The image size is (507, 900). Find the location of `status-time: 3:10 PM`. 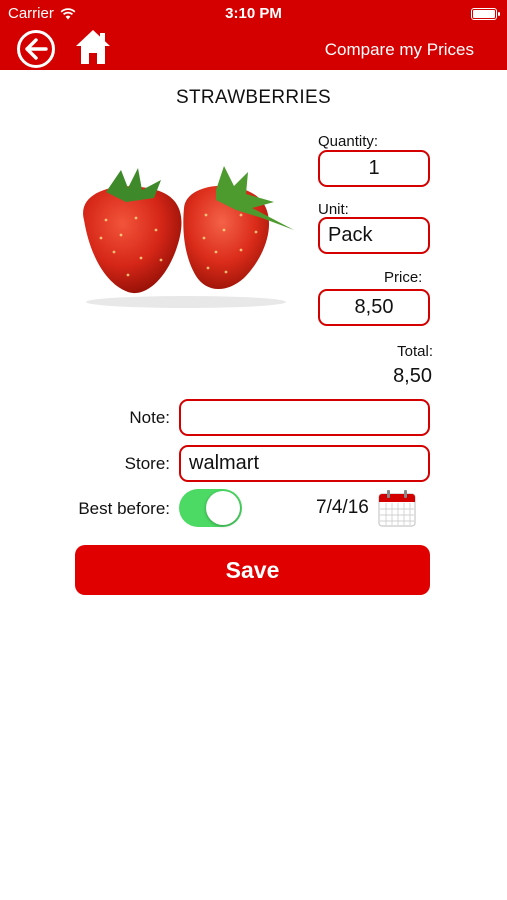

status-time: 3:10 PM is located at coordinates (253, 13).